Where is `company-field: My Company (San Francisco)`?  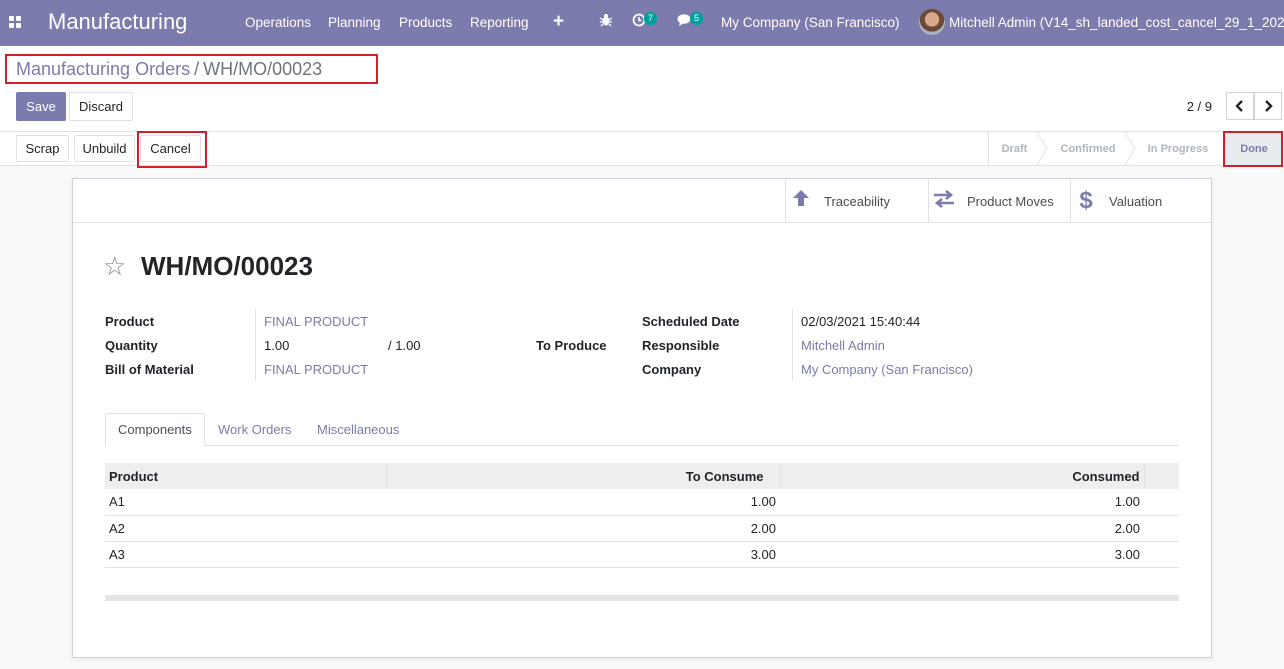 company-field: My Company (San Francisco) is located at coordinates (887, 369).